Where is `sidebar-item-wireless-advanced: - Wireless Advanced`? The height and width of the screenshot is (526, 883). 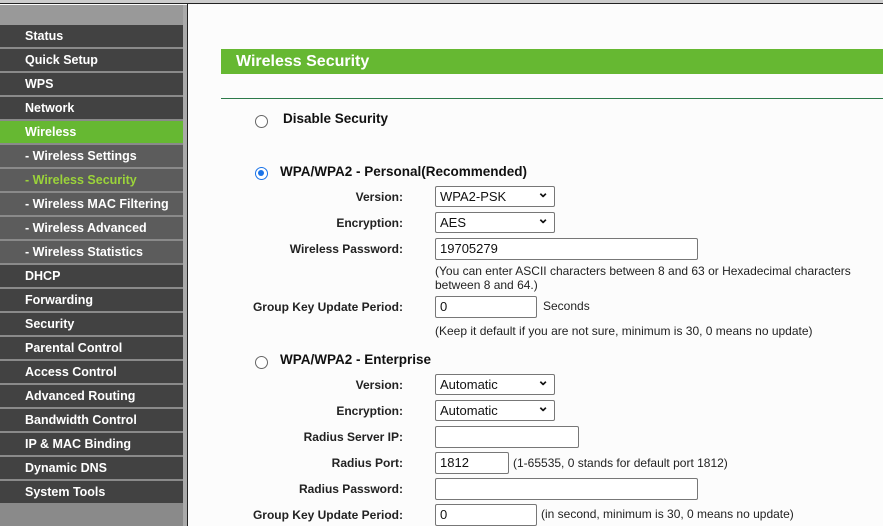
sidebar-item-wireless-advanced: - Wireless Advanced is located at coordinates (91, 229).